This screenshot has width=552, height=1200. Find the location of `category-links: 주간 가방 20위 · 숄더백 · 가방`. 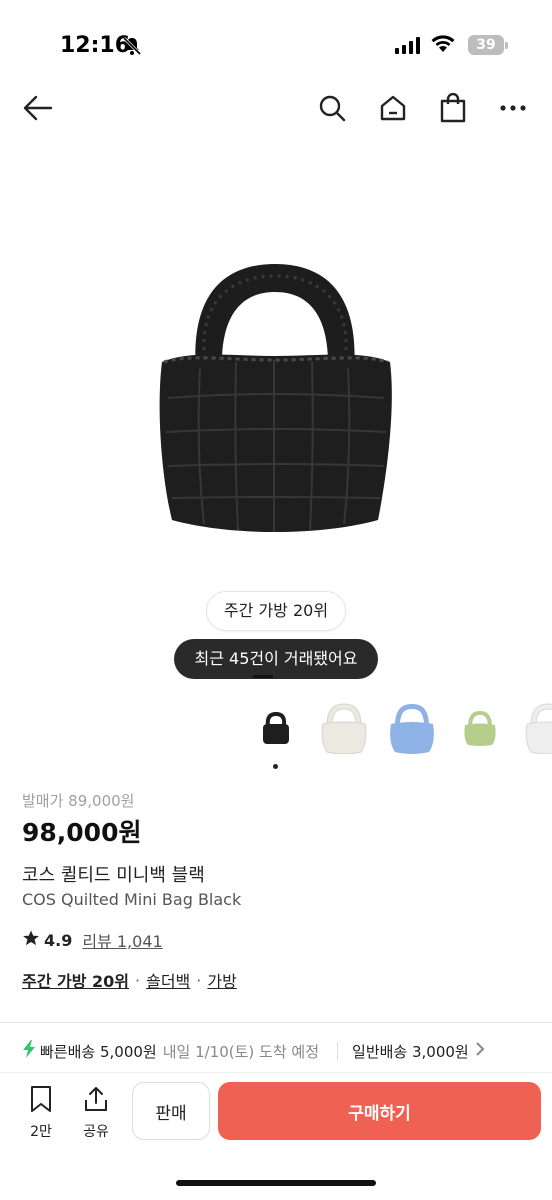

category-links: 주간 가방 20위 · 숄더백 · 가방 is located at coordinates (129, 980).